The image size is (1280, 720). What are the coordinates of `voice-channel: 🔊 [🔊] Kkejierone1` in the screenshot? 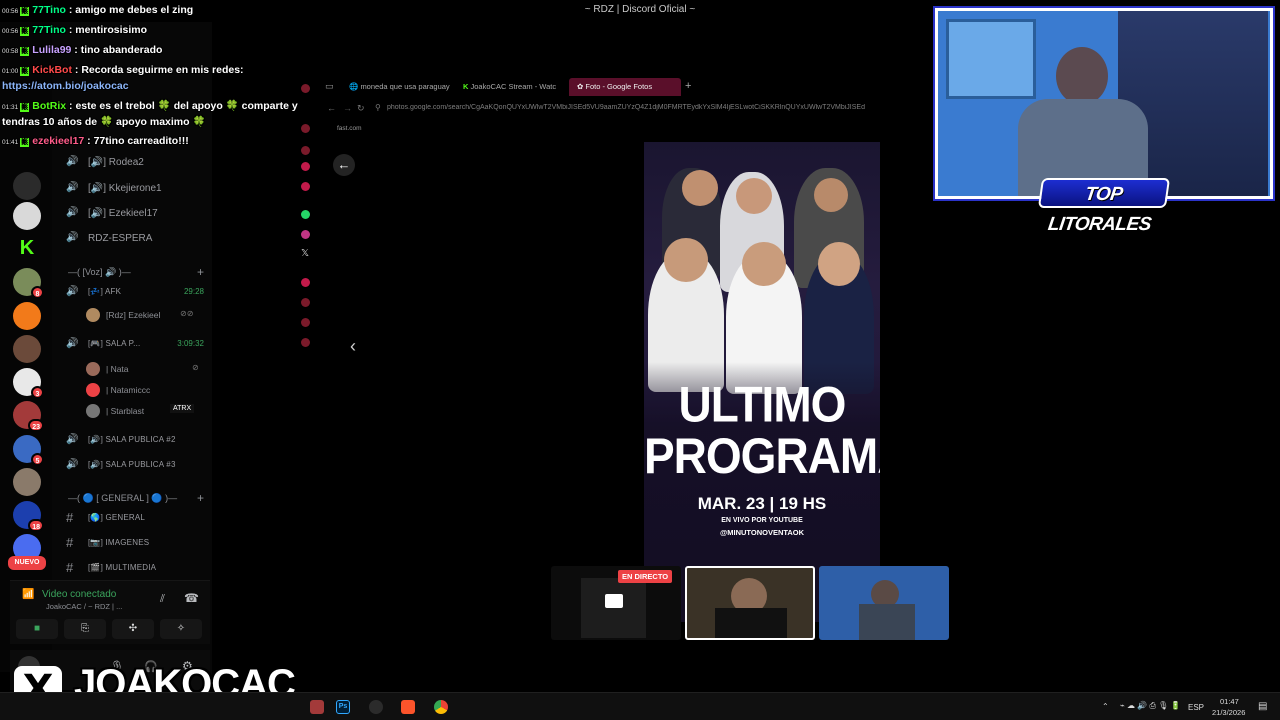 It's located at (132, 189).